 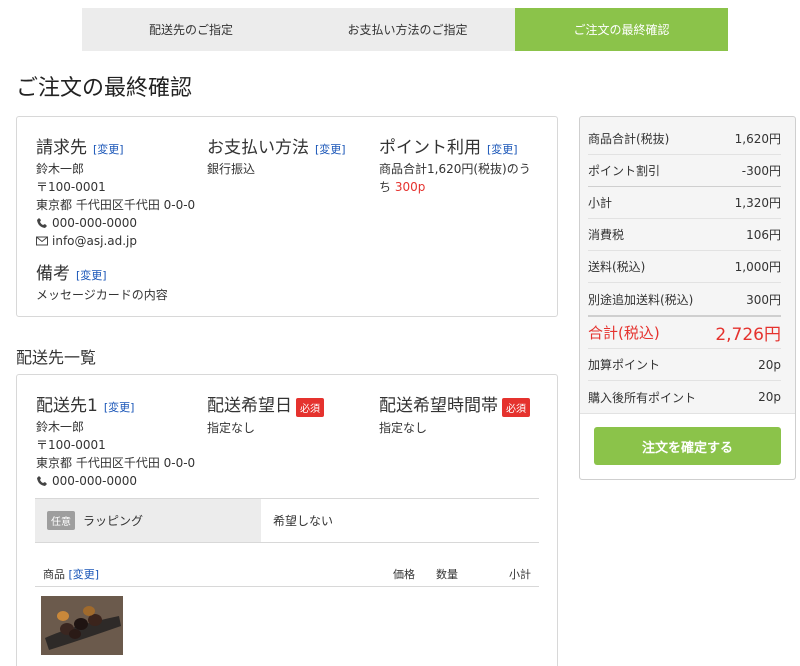 I want to click on billing-name: 鈴木一郎, so click(x=60, y=169).